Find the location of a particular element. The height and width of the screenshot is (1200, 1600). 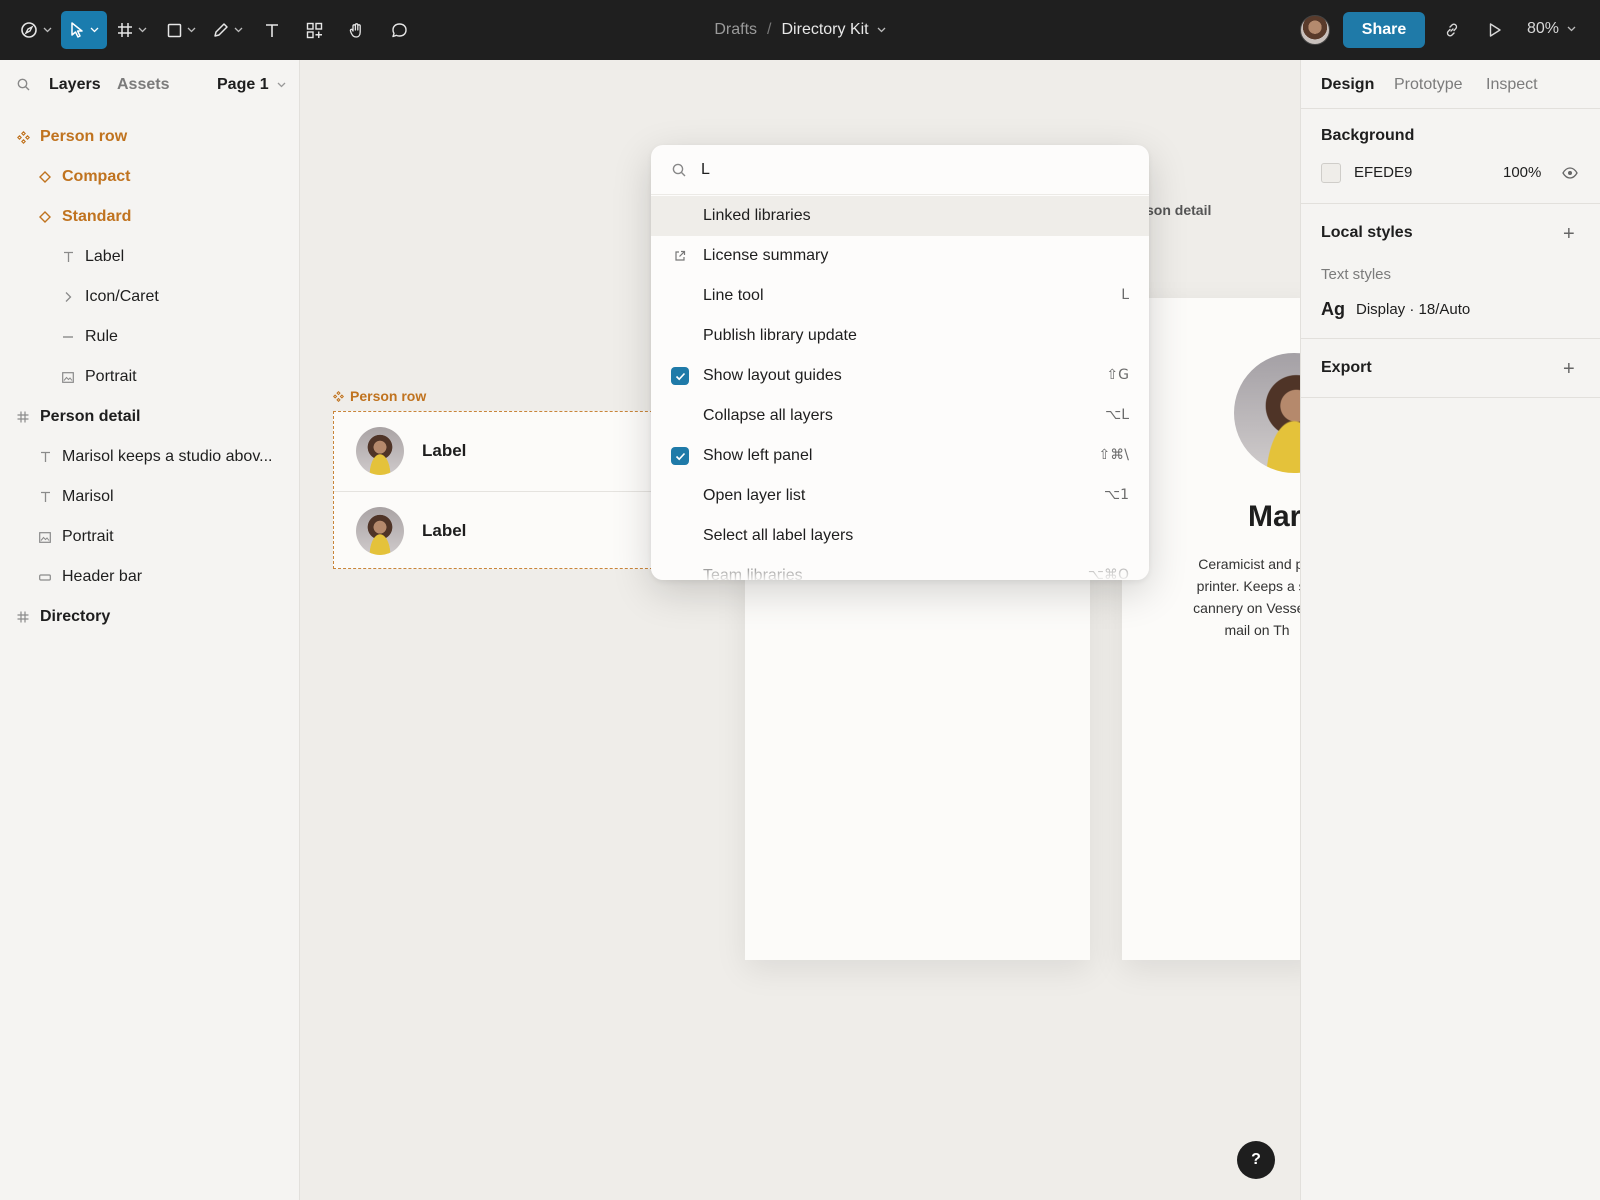

palette-item-select-all-label-layers: Select all label layers is located at coordinates (900, 536).